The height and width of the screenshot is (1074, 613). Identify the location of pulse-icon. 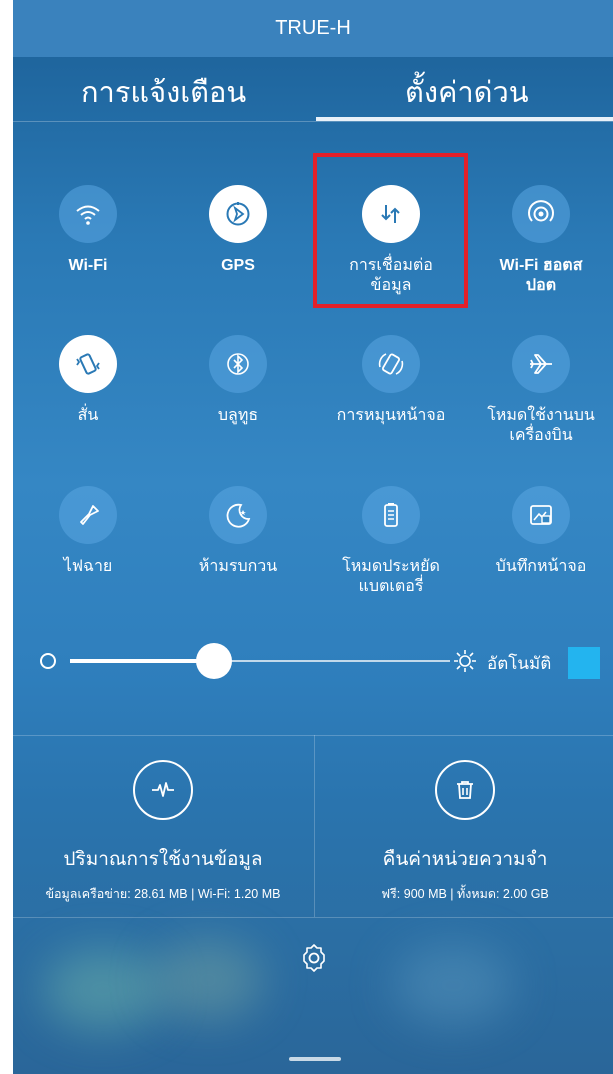
(163, 790).